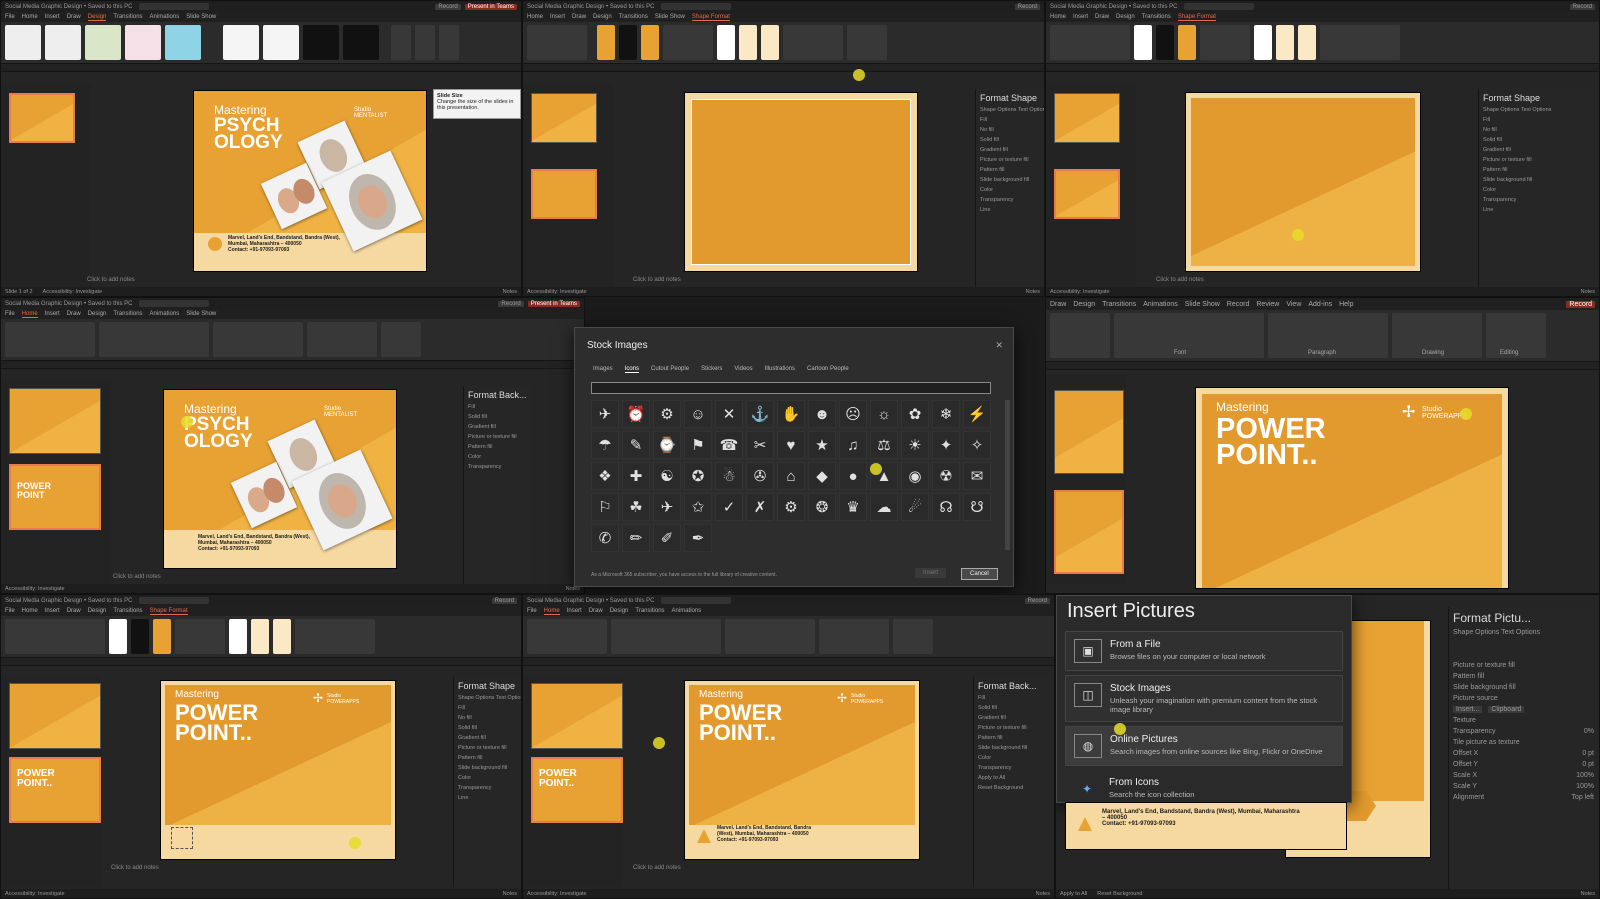  What do you see at coordinates (729, 507) in the screenshot?
I see `stock-icon-cell: ✓` at bounding box center [729, 507].